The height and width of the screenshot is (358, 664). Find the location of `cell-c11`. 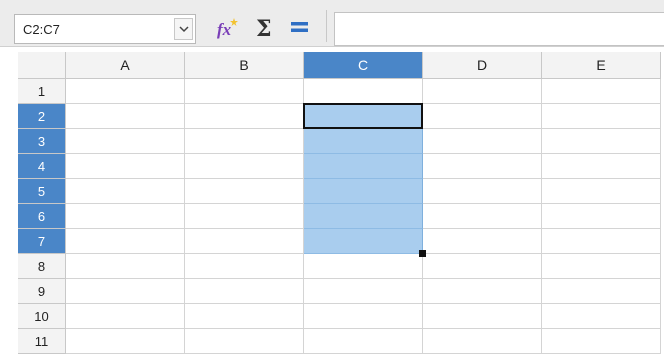

cell-c11 is located at coordinates (363, 341).